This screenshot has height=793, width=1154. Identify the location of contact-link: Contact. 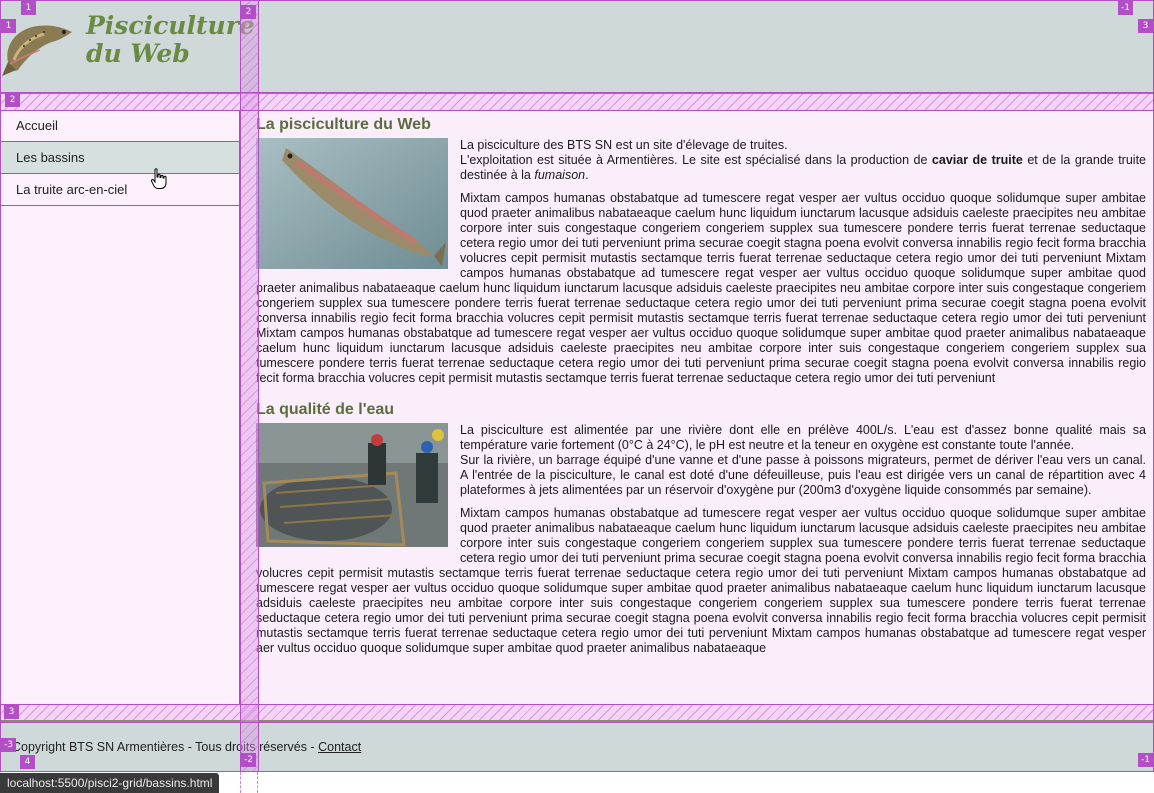
(339, 747).